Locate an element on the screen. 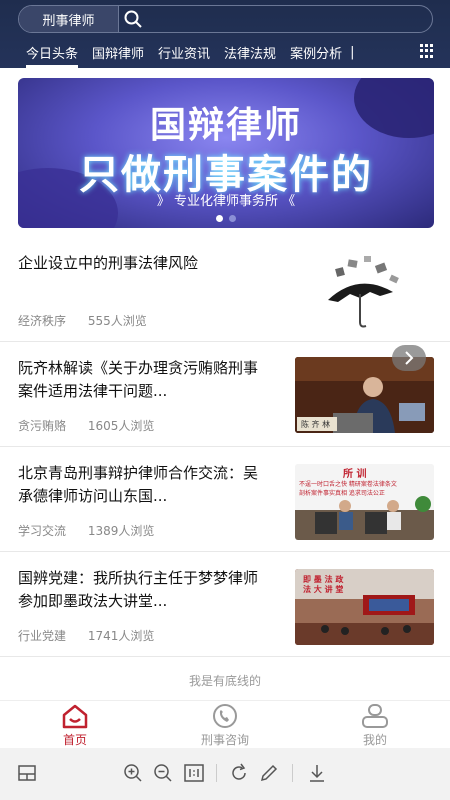  tab-mine-label: 我的 is located at coordinates (374, 740).